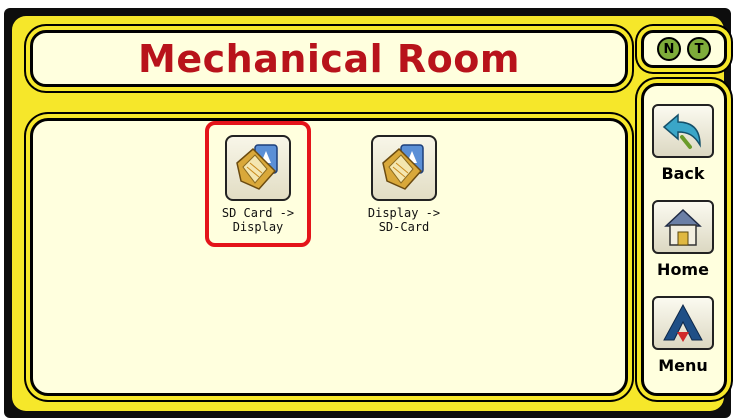 The image size is (735, 419). What do you see at coordinates (683, 173) in the screenshot?
I see `back-label: Back` at bounding box center [683, 173].